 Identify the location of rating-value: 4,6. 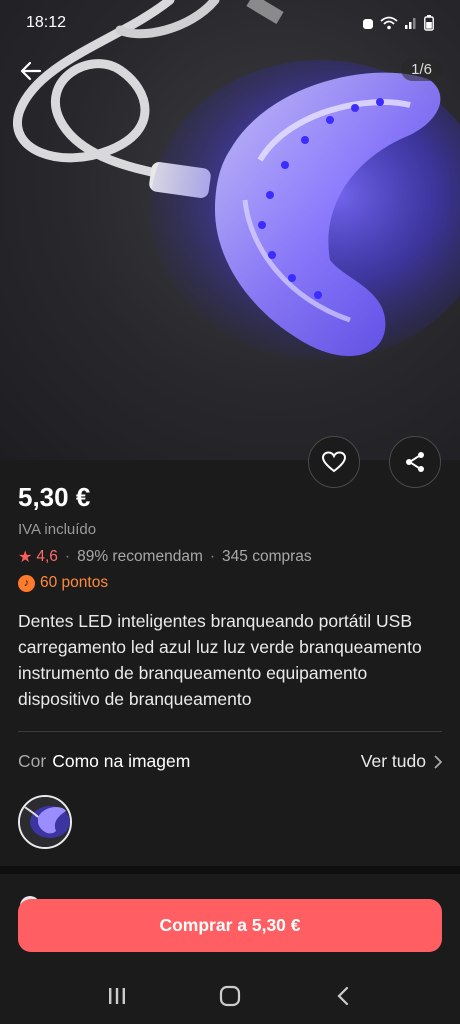
(47, 556).